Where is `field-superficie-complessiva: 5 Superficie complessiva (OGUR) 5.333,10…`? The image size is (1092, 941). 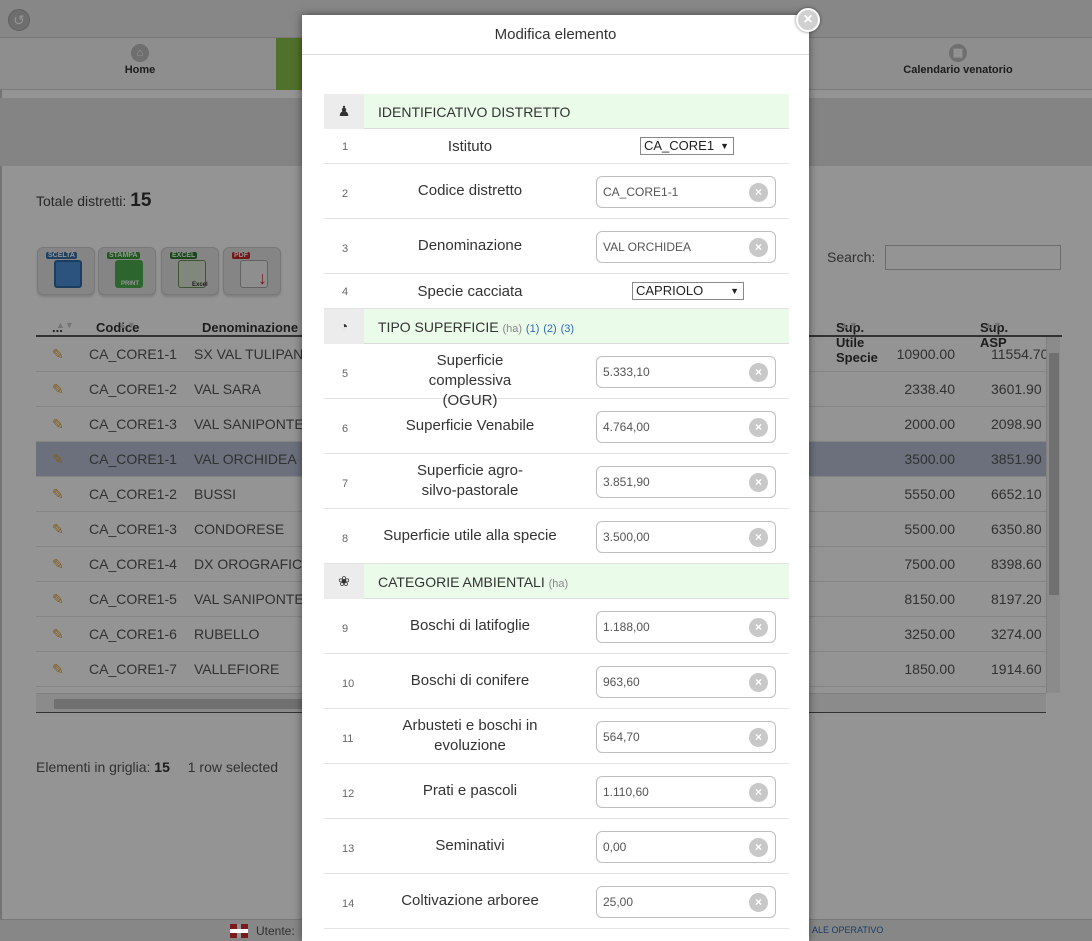 field-superficie-complessiva: 5 Superficie complessiva (OGUR) 5.333,10… is located at coordinates (556, 376).